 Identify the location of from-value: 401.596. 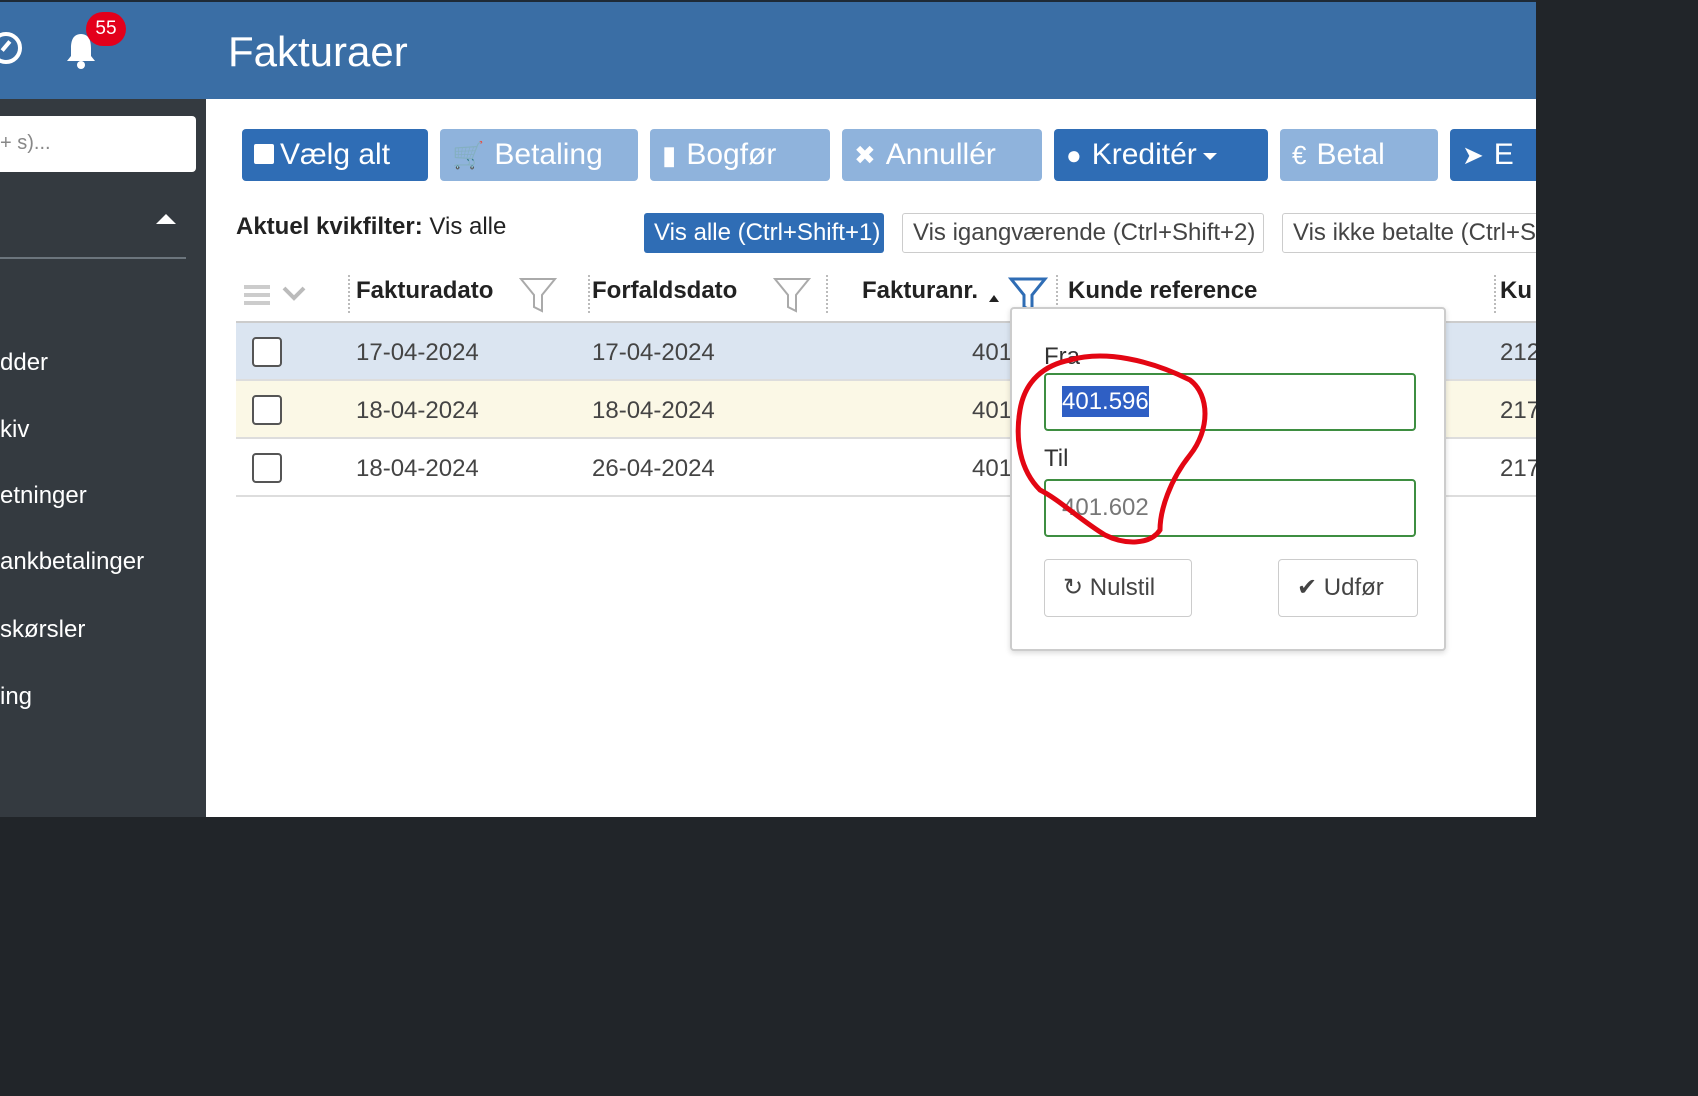
(1105, 401).